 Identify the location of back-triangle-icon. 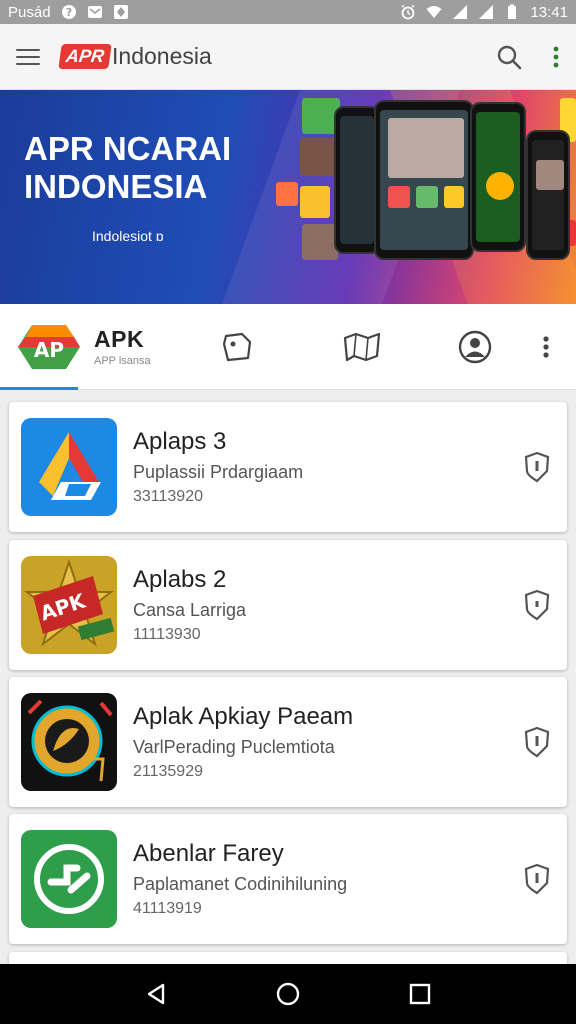
(156, 994).